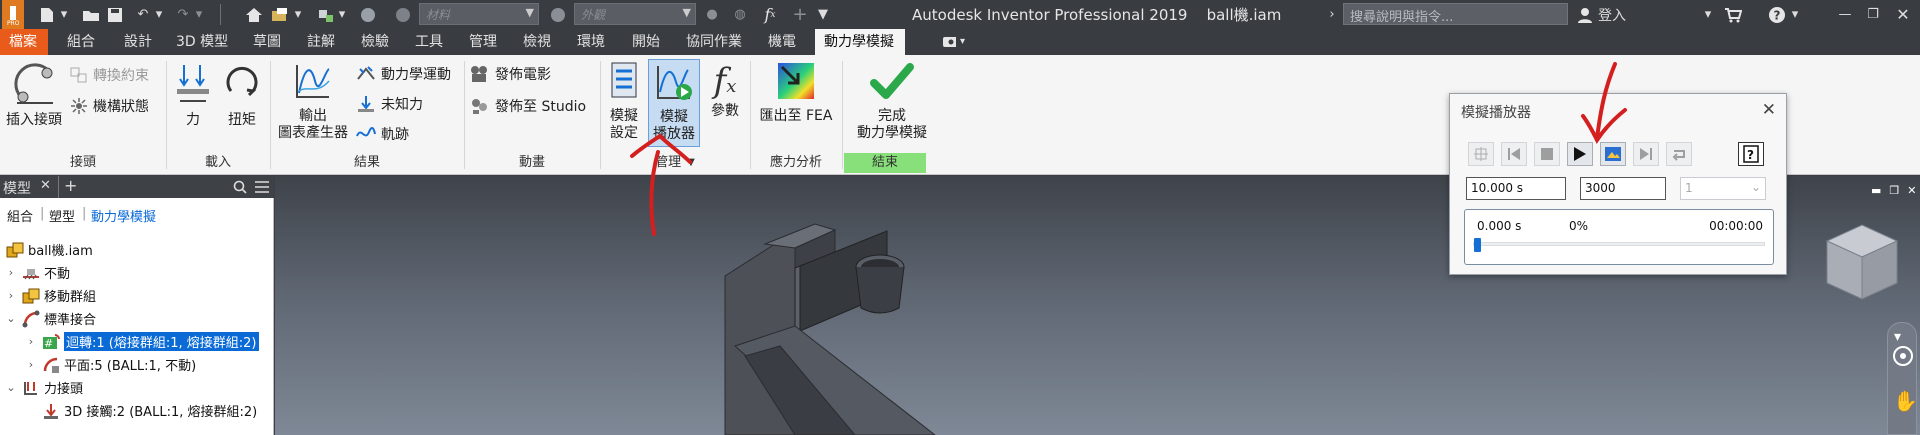 The height and width of the screenshot is (435, 1920). What do you see at coordinates (382, 134) in the screenshot?
I see `trace-button: 軌跡` at bounding box center [382, 134].